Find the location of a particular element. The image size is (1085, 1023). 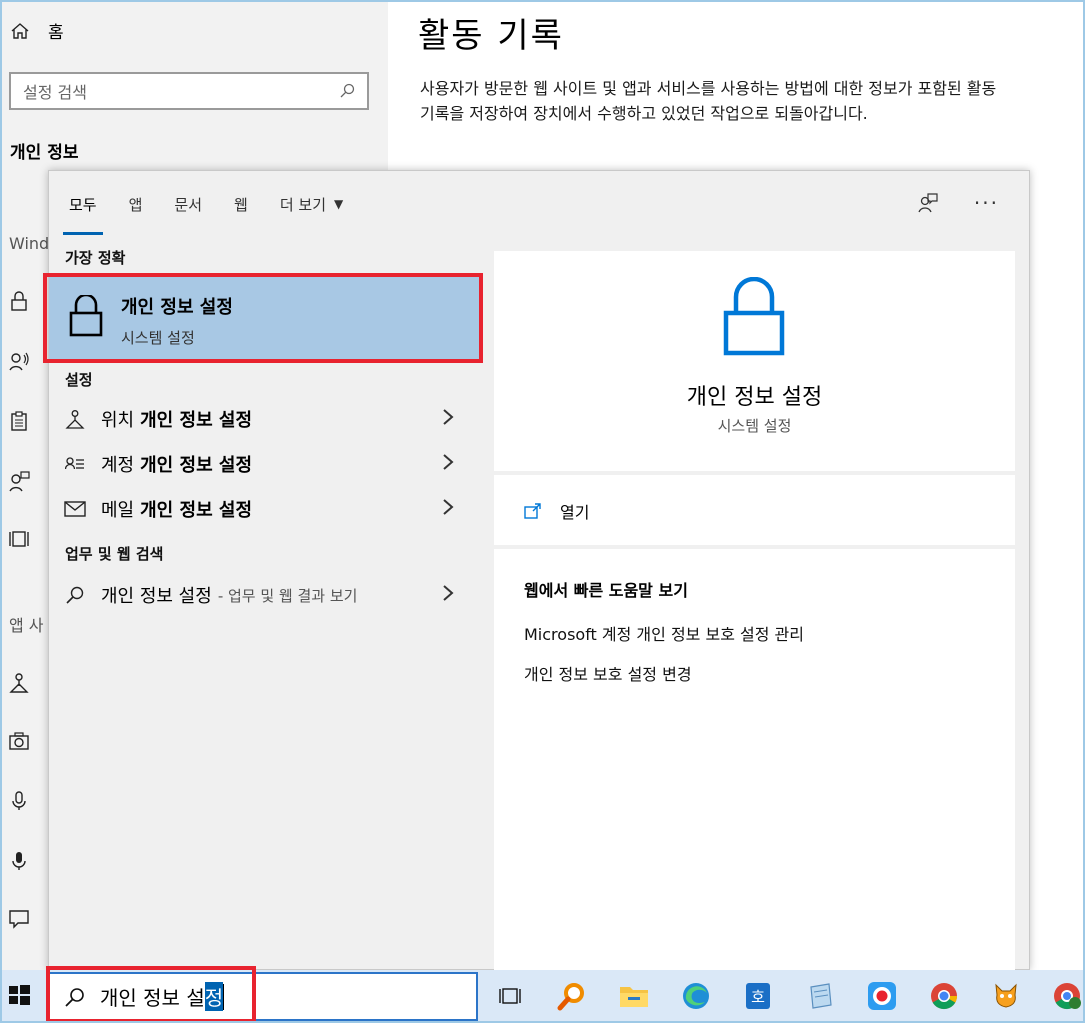

settings-results-header: 설정 is located at coordinates (79, 380).